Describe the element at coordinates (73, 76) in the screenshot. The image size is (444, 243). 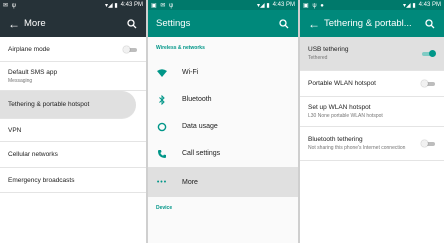
I see `list-item-default-sms-app: Default SMS app Messaging` at that location.